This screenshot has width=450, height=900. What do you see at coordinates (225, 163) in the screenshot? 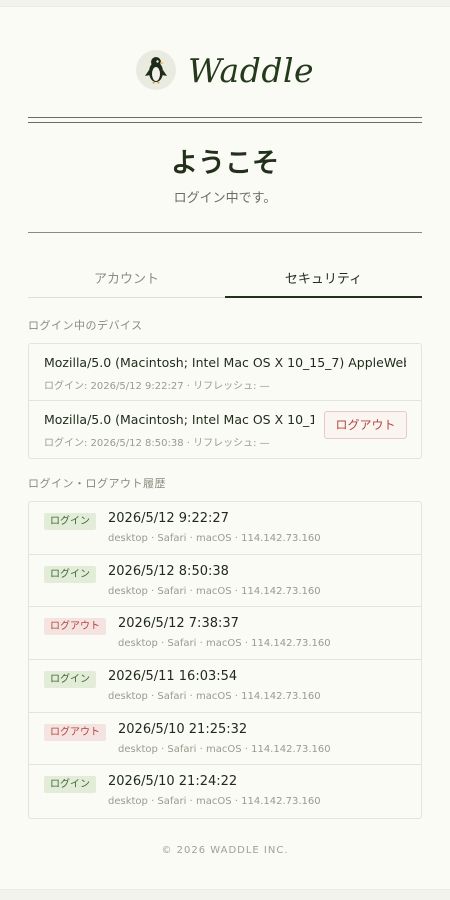
I see `page-title: ようこそ` at bounding box center [225, 163].